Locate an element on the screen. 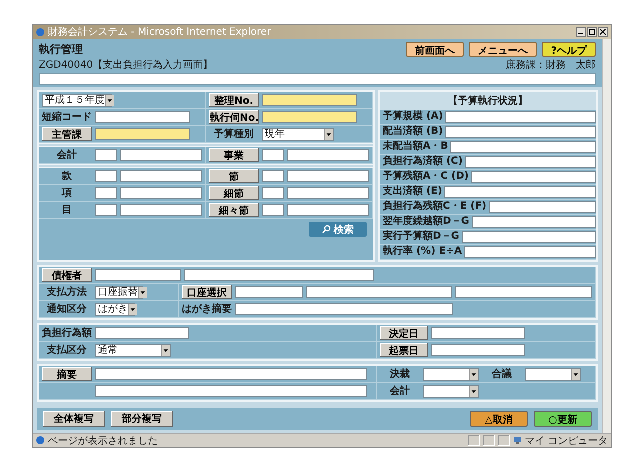  field-label: 支払区分 is located at coordinates (67, 350).